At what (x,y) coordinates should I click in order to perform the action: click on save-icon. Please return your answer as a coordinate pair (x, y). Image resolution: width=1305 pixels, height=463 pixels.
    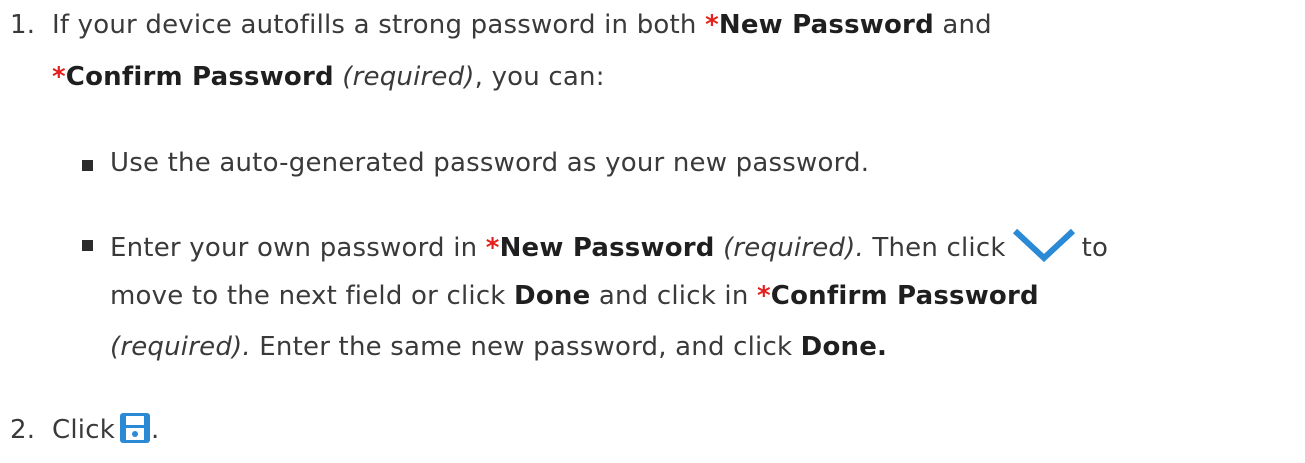
    Looking at the image, I should click on (135, 431).